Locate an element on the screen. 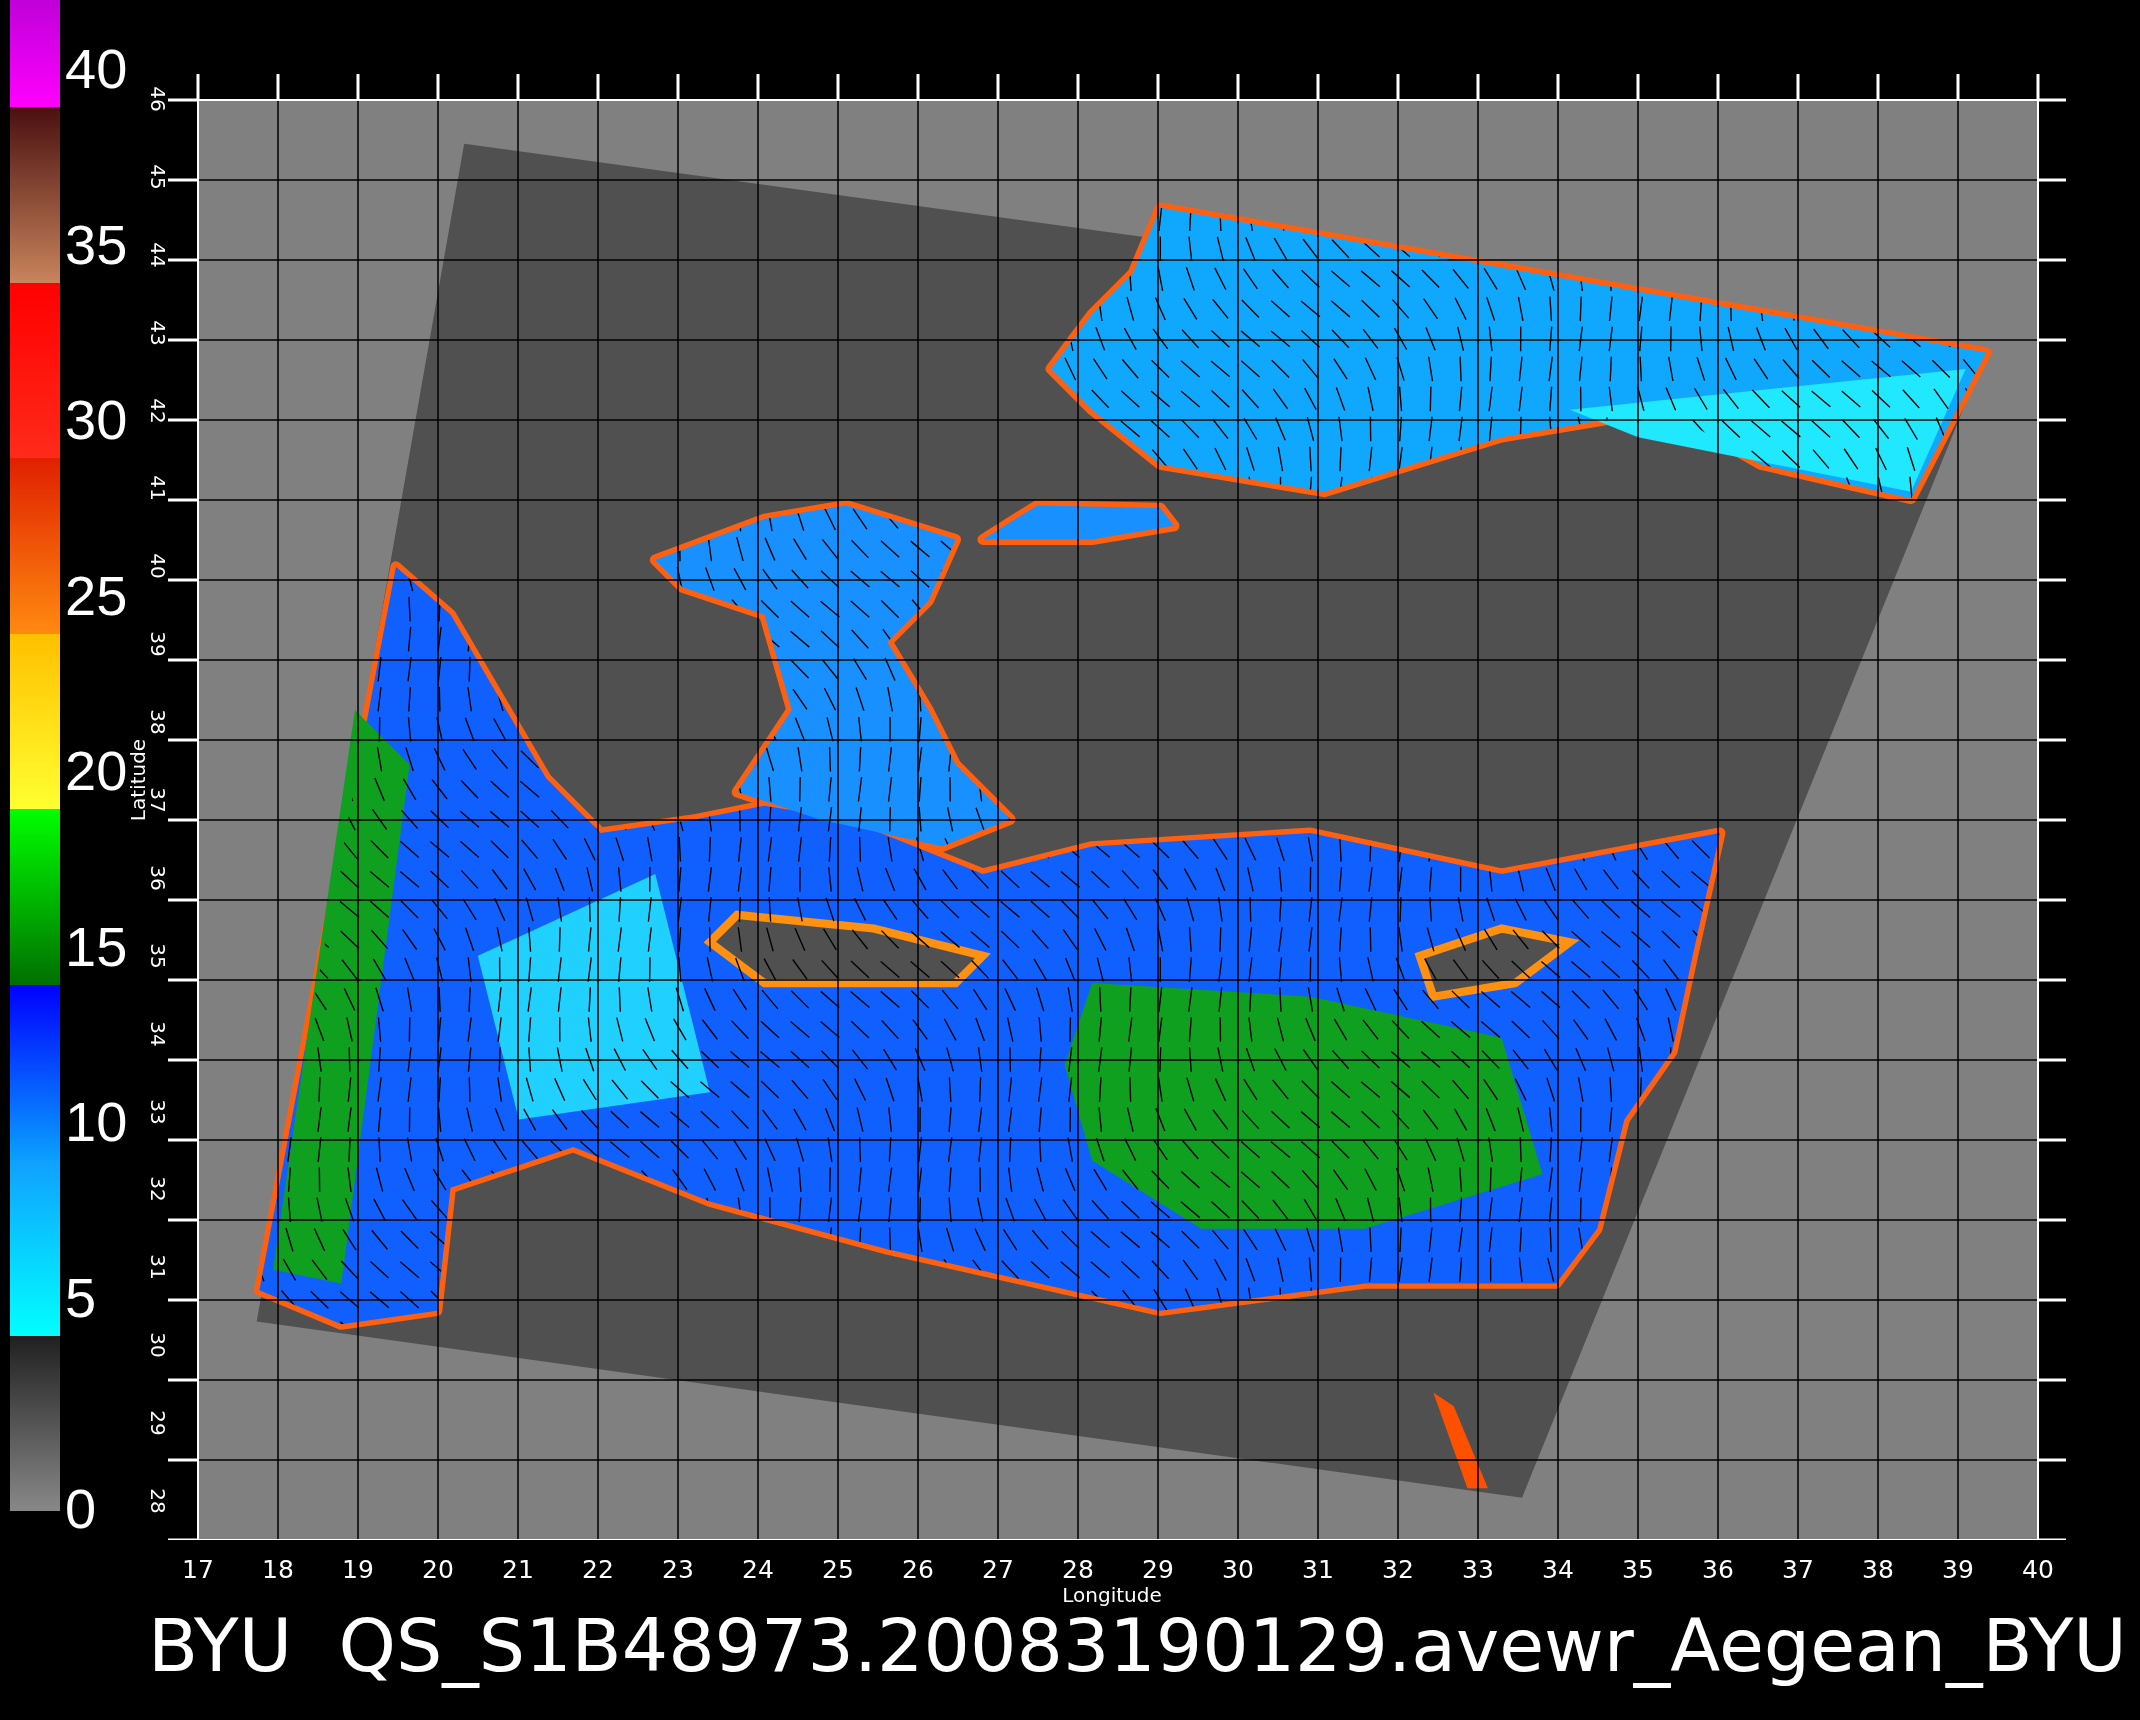 The width and height of the screenshot is (2140, 1720). tick-label: 27 is located at coordinates (998, 1569).